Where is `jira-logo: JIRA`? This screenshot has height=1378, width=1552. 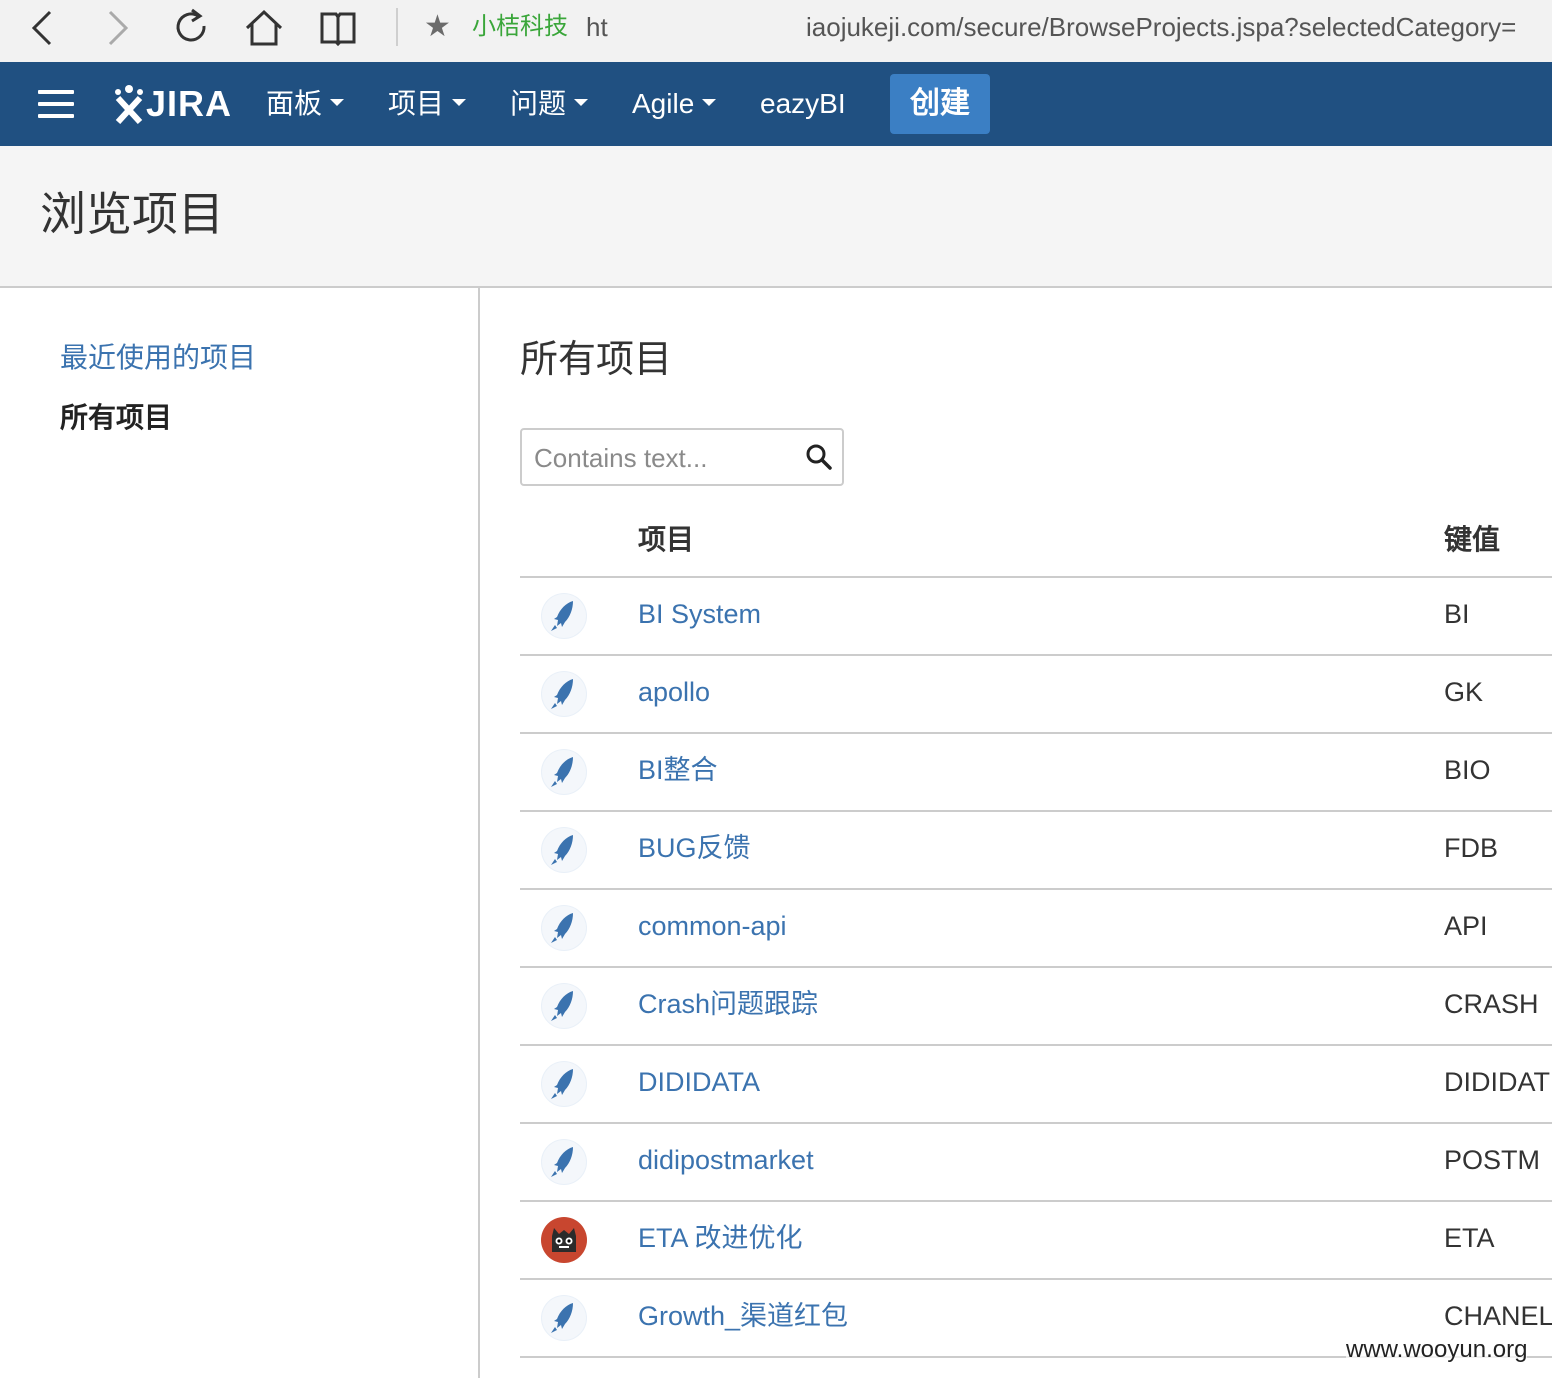 jira-logo: JIRA is located at coordinates (172, 104).